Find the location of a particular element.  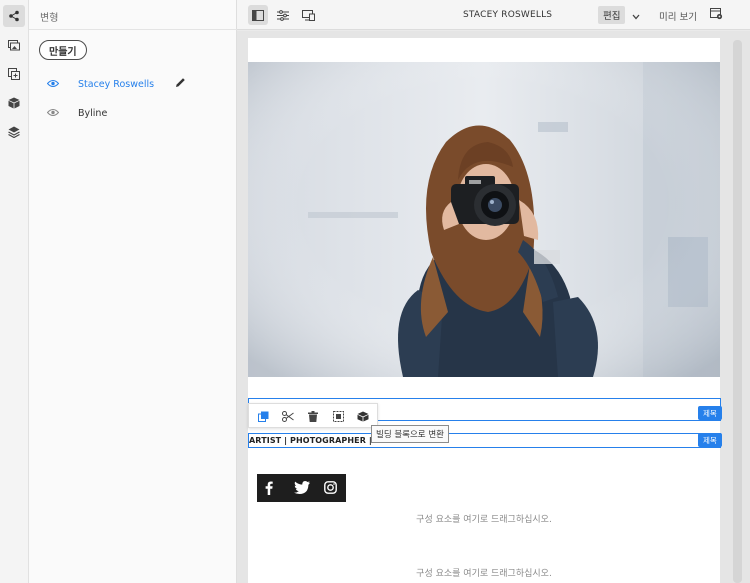

assets-icon is located at coordinates (14, 45).